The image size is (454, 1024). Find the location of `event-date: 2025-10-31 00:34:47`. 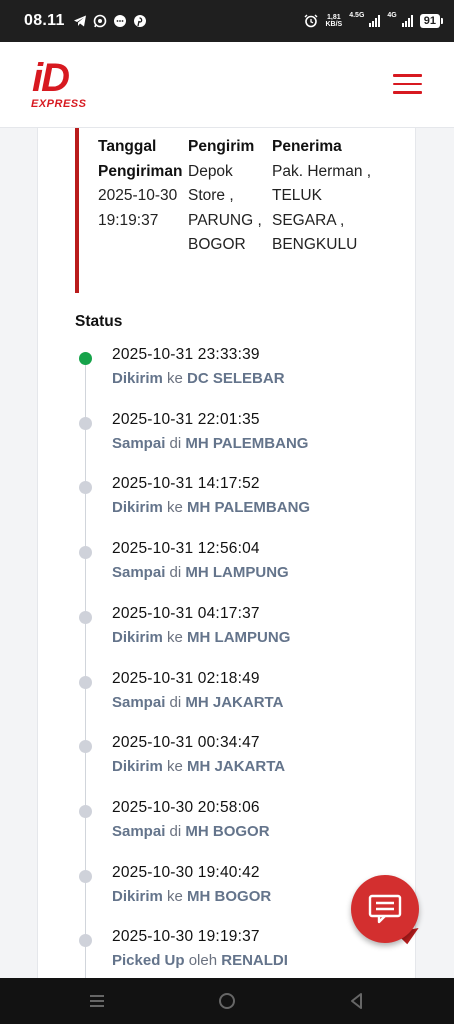

event-date: 2025-10-31 00:34:47 is located at coordinates (186, 743).